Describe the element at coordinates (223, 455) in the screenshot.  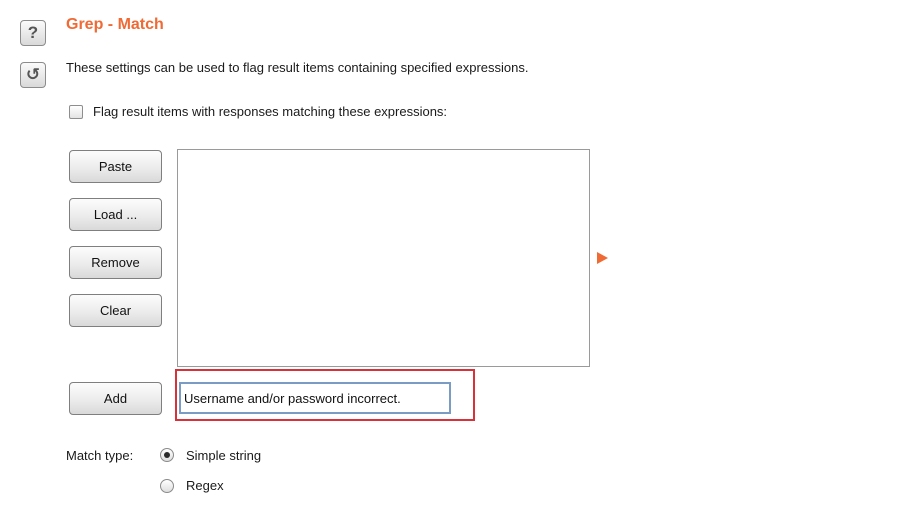
I see `simple-string-label: Simple string` at that location.